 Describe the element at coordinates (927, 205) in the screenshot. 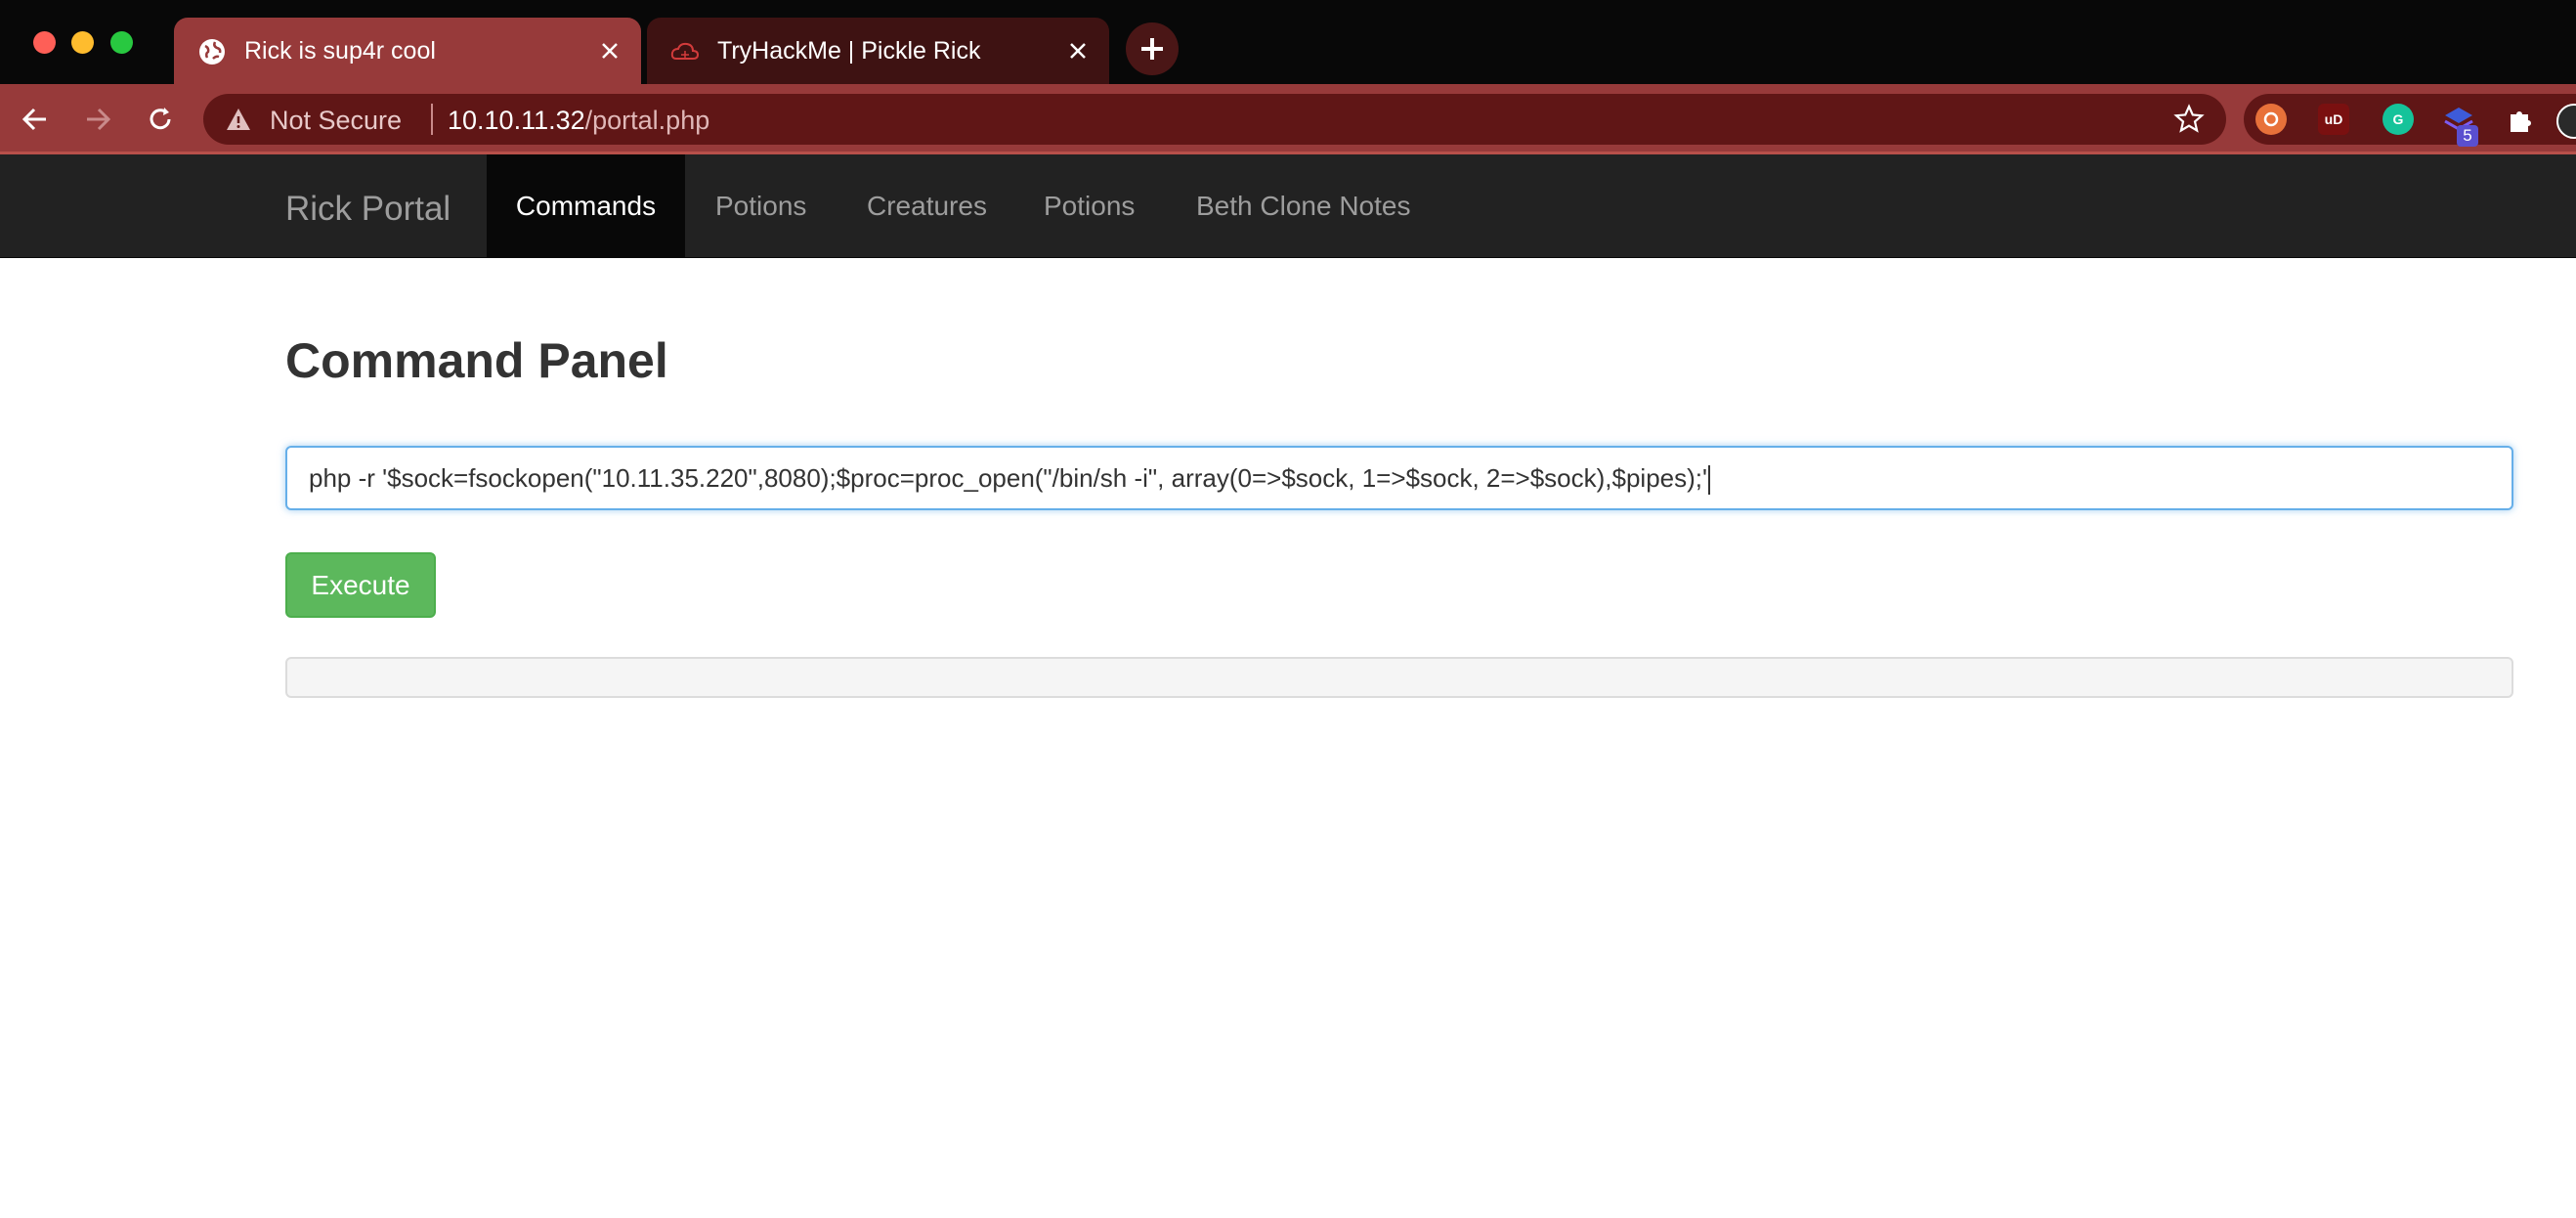

I see `nav-creatures: Creatures` at that location.